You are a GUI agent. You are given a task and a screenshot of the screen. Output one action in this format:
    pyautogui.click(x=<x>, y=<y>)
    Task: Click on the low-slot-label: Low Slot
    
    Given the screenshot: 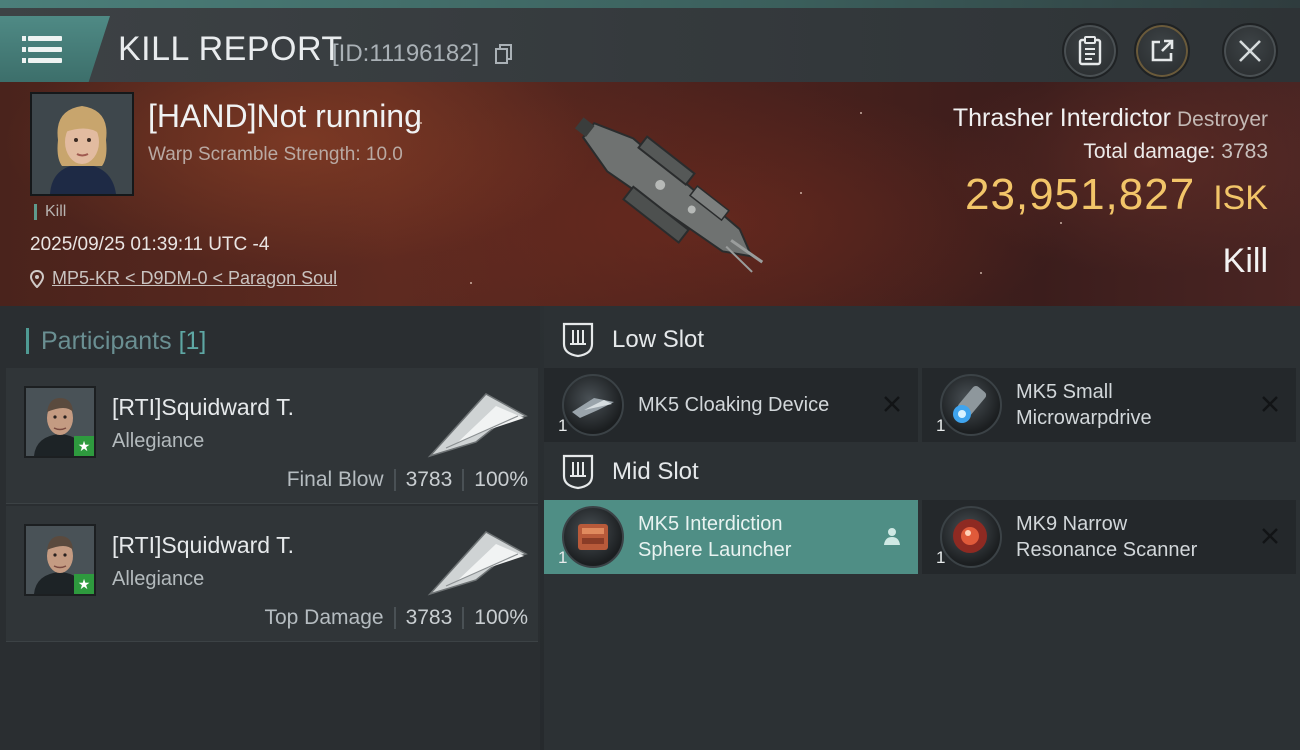 What is the action you would take?
    pyautogui.click(x=658, y=339)
    